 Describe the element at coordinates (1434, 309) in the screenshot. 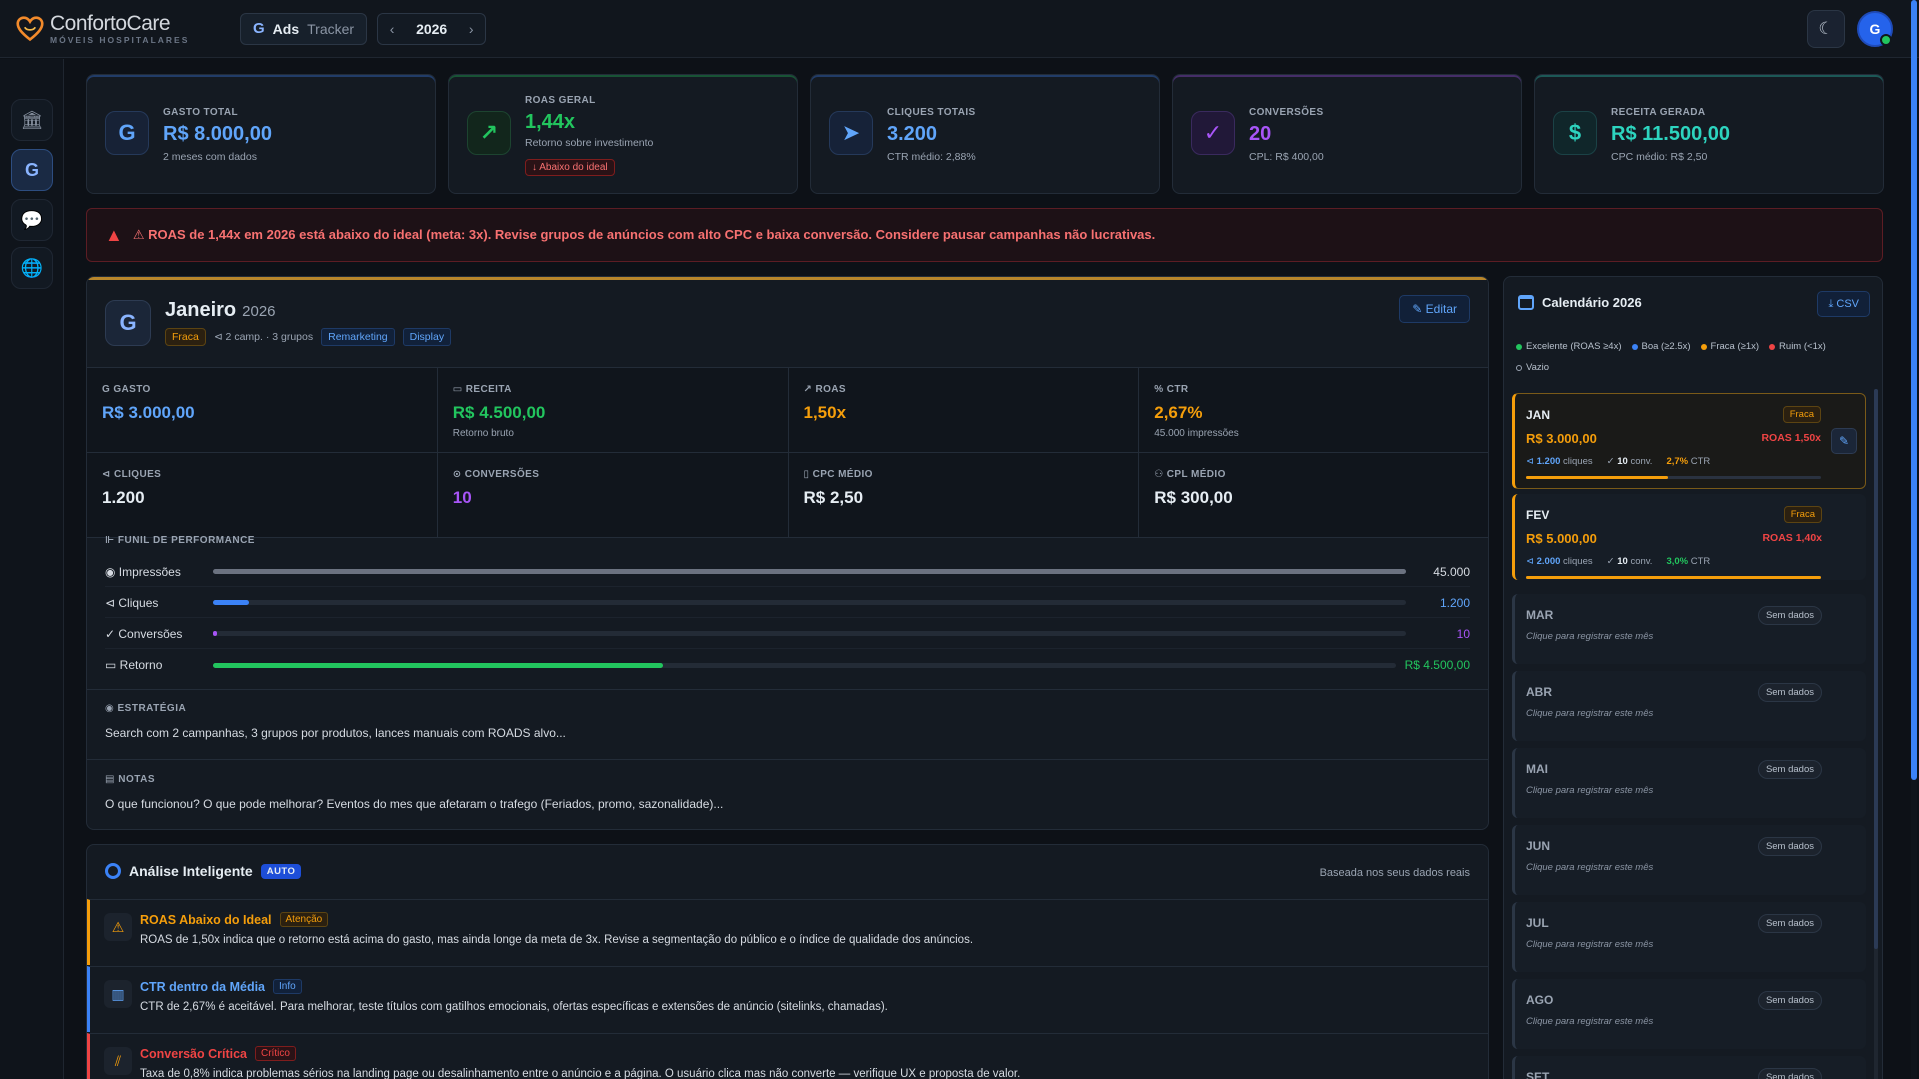

I see `edit-month-button: ✎ Editar` at that location.